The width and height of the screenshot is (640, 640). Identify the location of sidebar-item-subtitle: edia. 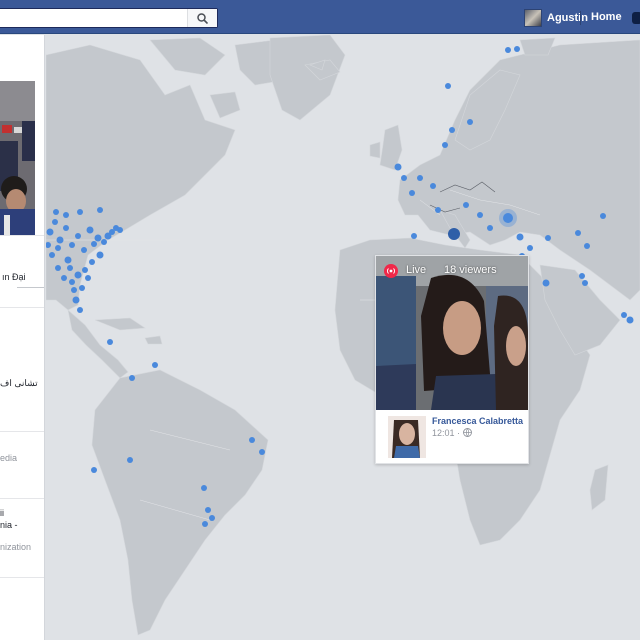
(9, 458).